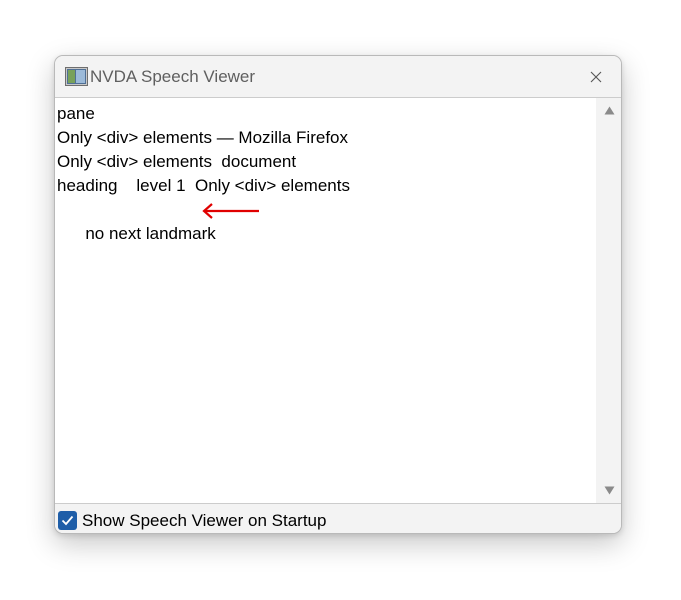 The image size is (681, 600). Describe the element at coordinates (204, 521) in the screenshot. I see `show-on-startup-label: Show Speech Viewer on Startup` at that location.